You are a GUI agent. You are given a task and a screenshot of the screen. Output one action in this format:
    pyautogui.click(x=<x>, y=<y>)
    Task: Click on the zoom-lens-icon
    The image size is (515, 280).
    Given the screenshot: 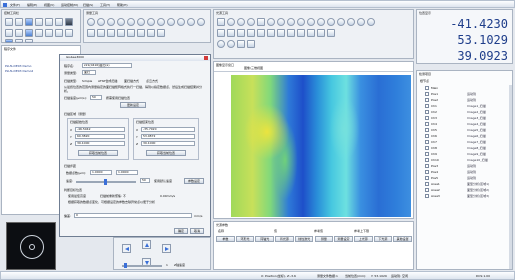 What is the action you would take?
    pyautogui.click(x=351, y=22)
    